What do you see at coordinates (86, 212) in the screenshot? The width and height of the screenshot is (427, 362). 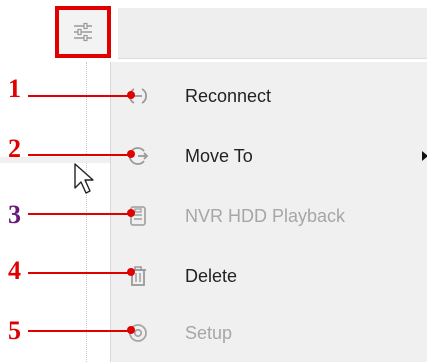 I see `pane-divider` at bounding box center [86, 212].